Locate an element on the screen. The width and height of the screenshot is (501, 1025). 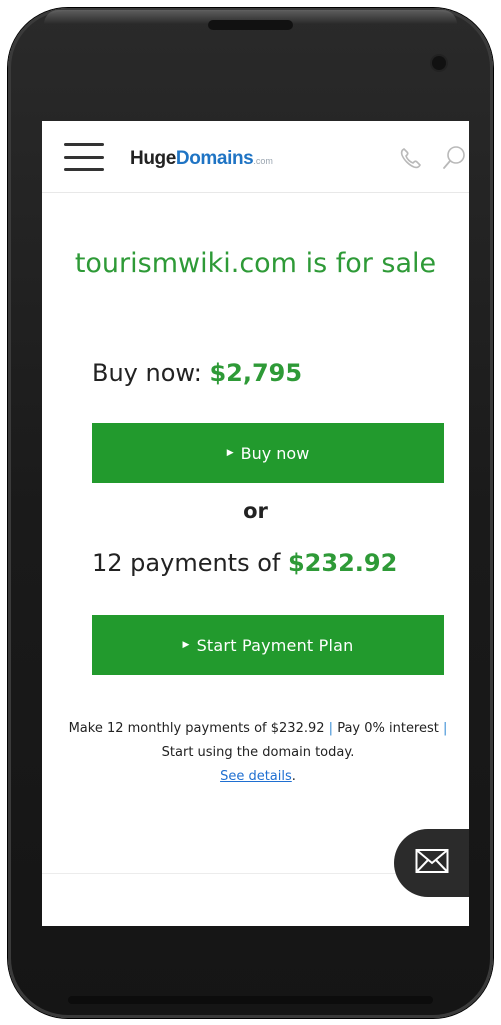
payments-price-line: 12 payments of $232.92 is located at coordinates (244, 563).